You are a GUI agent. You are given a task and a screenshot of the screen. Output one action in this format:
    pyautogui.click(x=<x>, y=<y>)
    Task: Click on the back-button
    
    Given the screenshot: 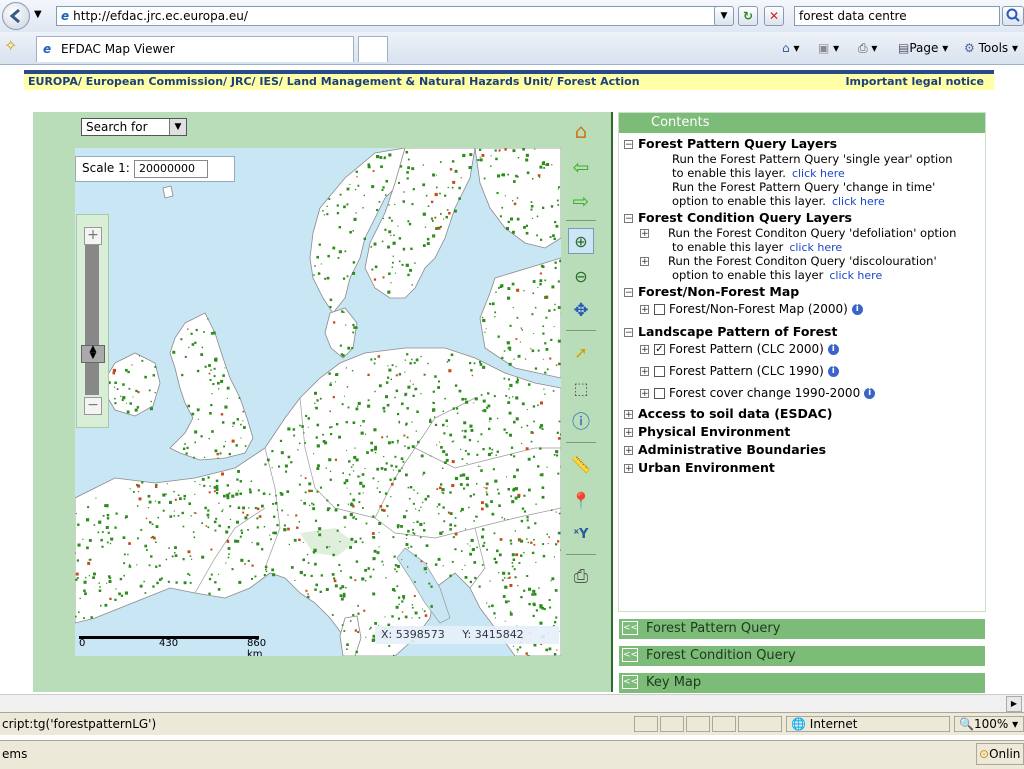 What is the action you would take?
    pyautogui.click(x=16, y=16)
    